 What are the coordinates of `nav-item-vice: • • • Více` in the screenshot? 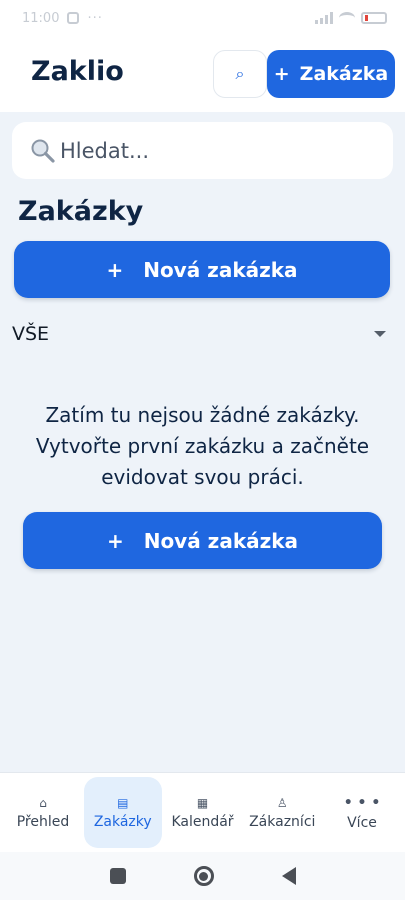 It's located at (362, 812).